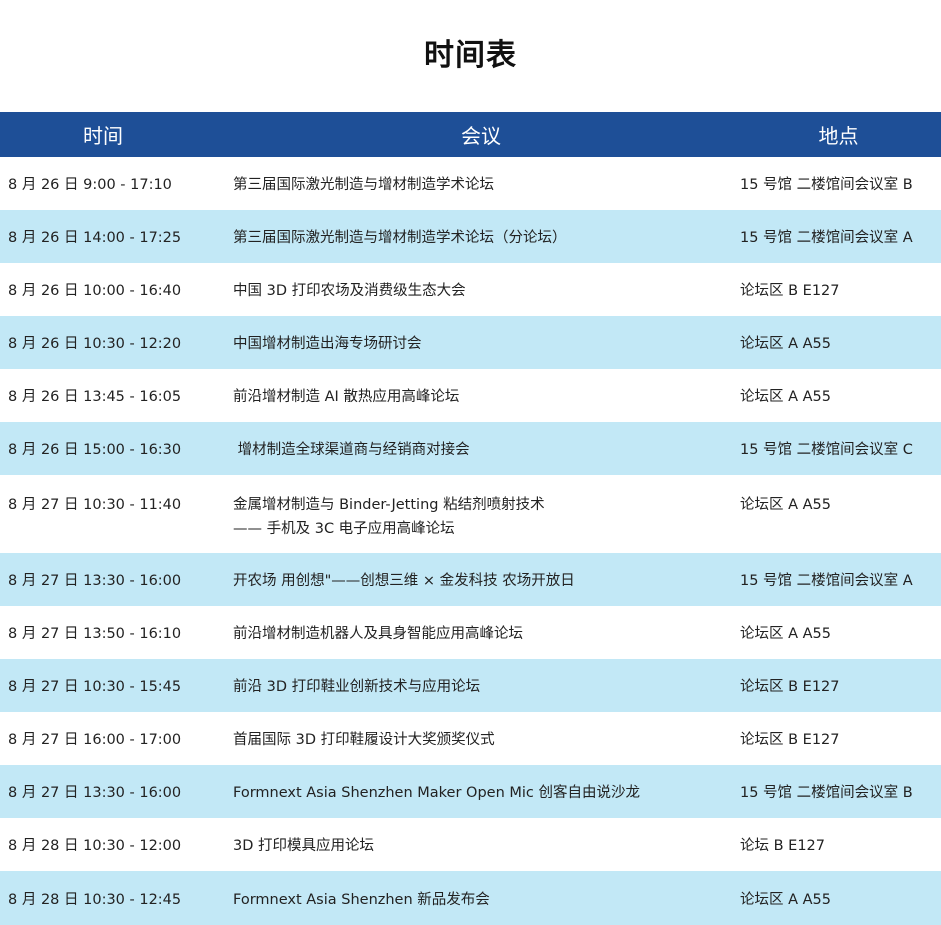 Image resolution: width=941 pixels, height=925 pixels. I want to click on row-time: 8 月 26 日 13:45 - 16:05, so click(95, 397).